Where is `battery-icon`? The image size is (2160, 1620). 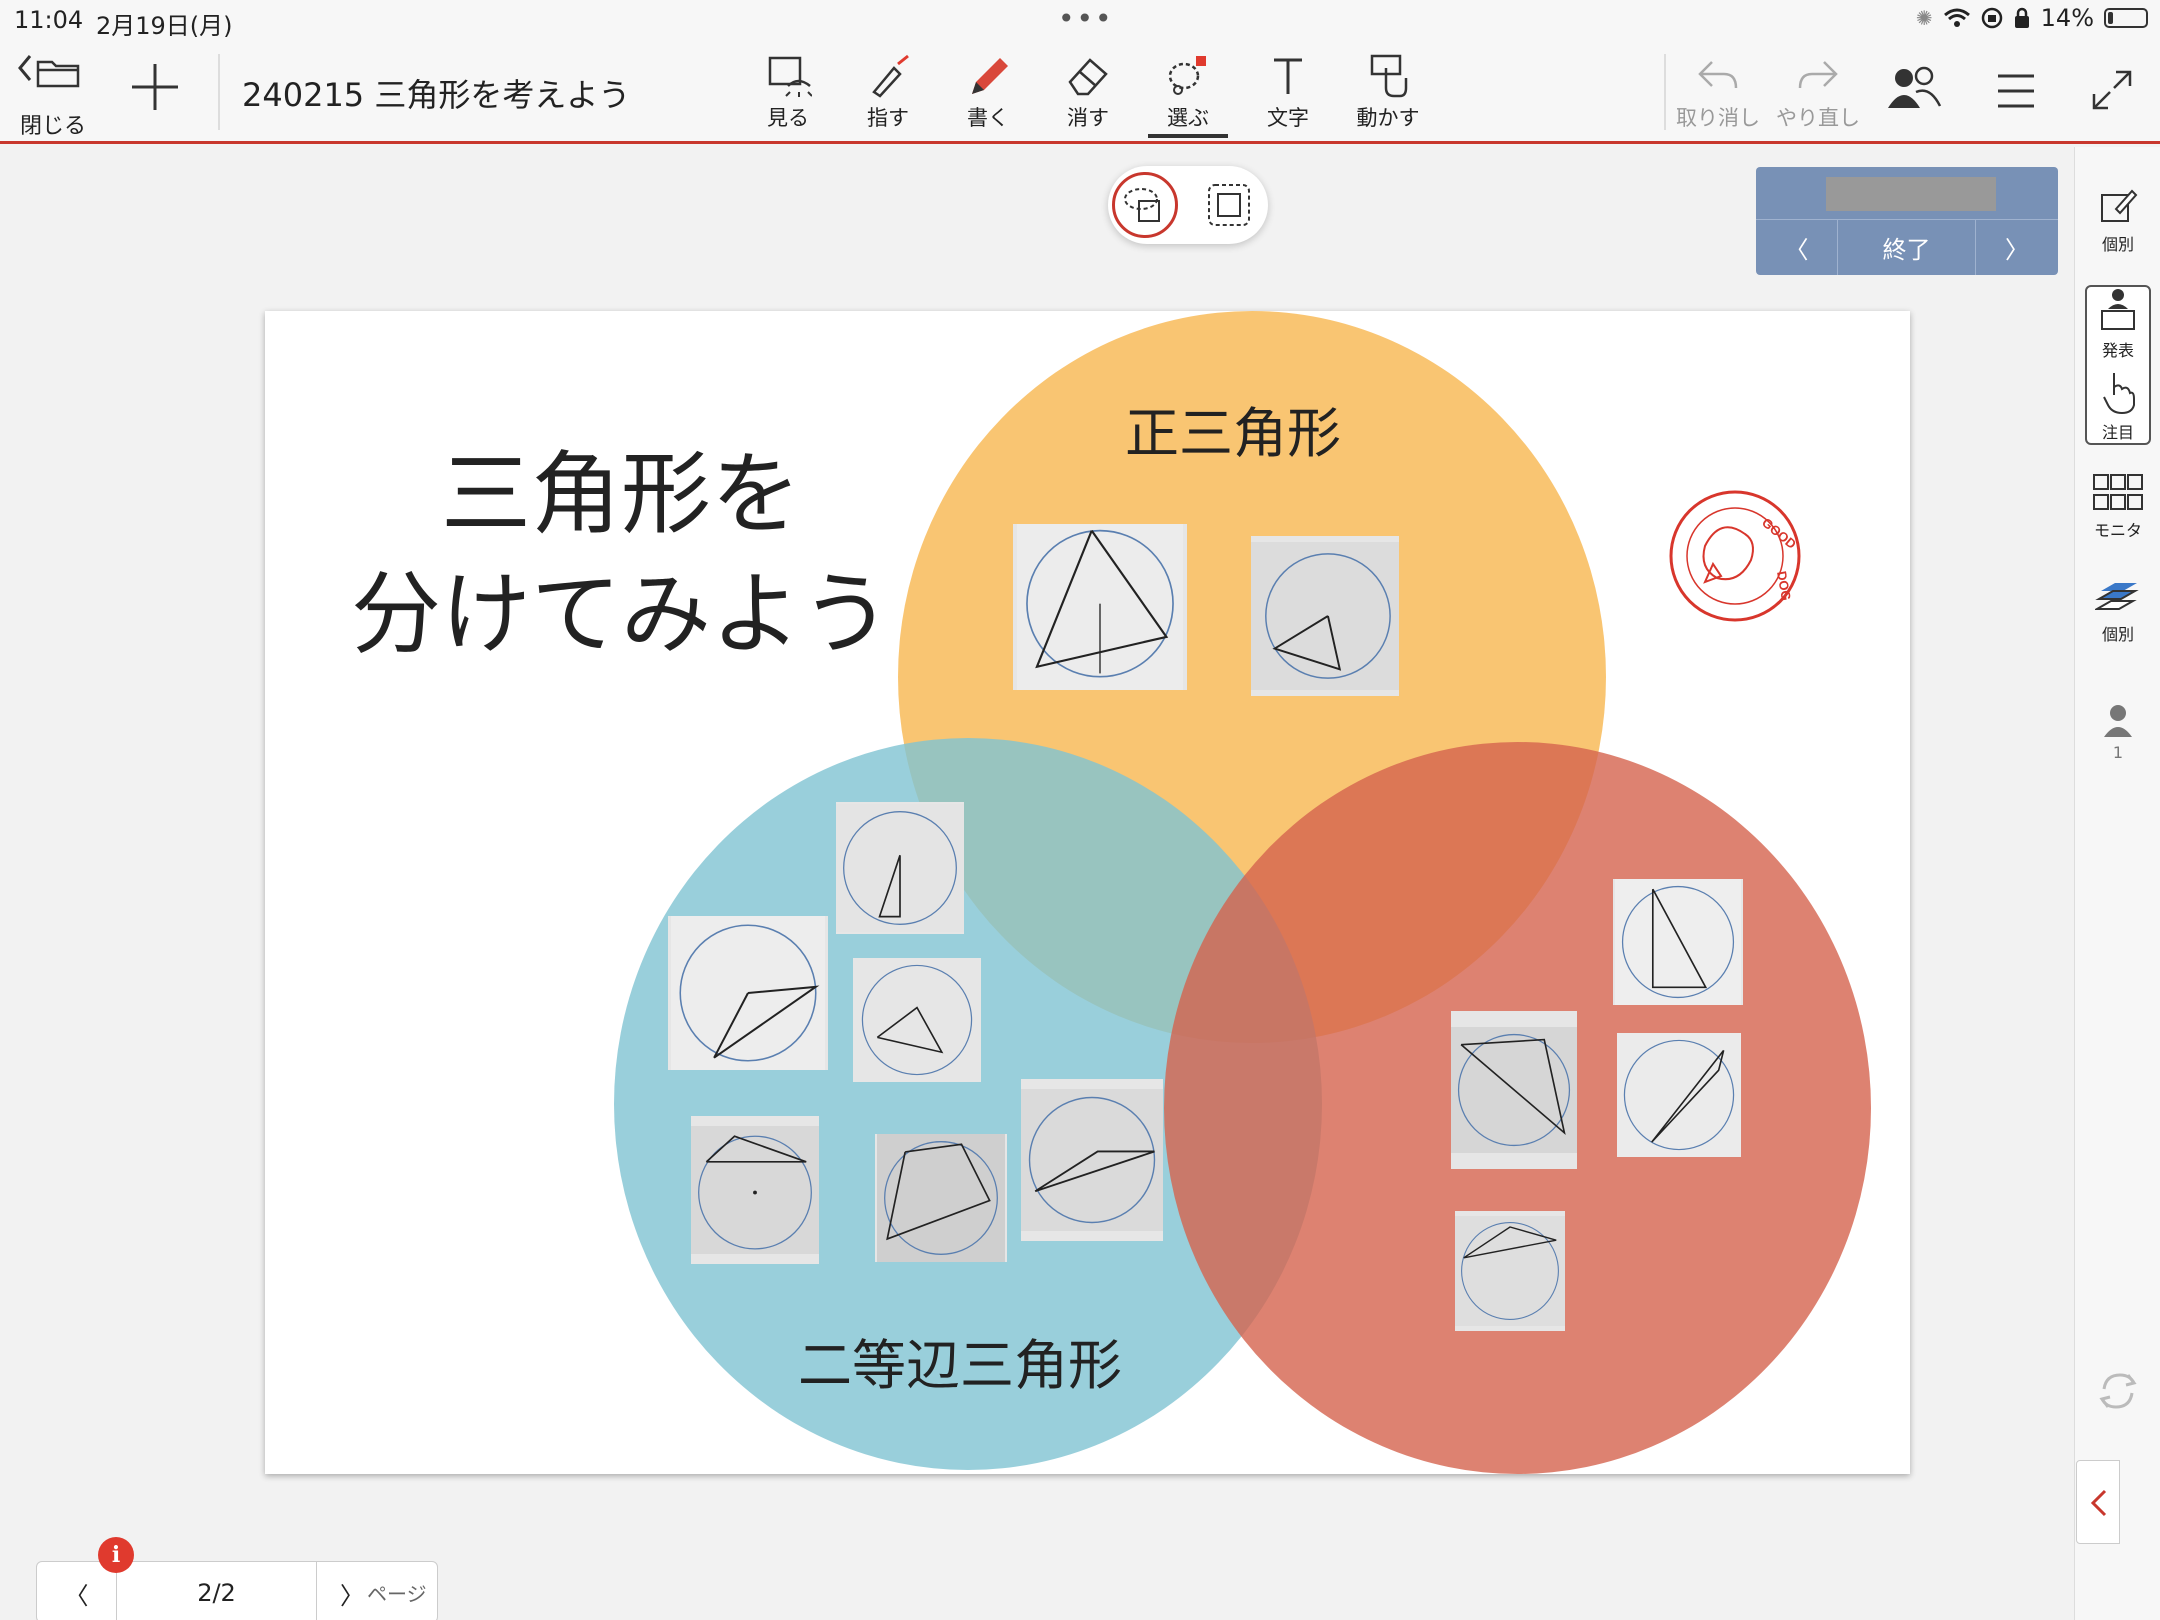
battery-icon is located at coordinates (2126, 18).